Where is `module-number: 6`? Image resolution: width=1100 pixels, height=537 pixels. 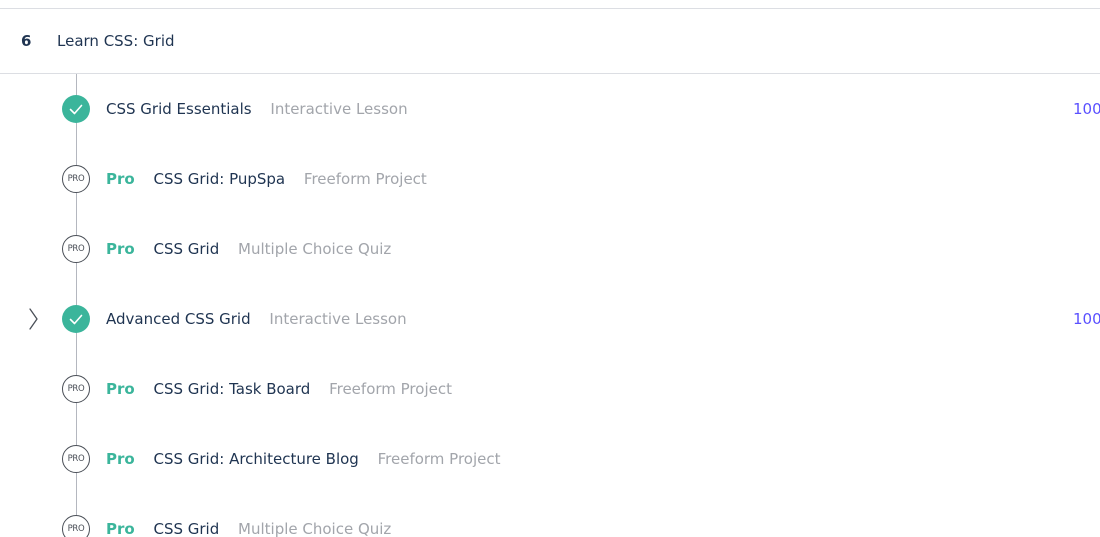
module-number: 6 is located at coordinates (26, 41).